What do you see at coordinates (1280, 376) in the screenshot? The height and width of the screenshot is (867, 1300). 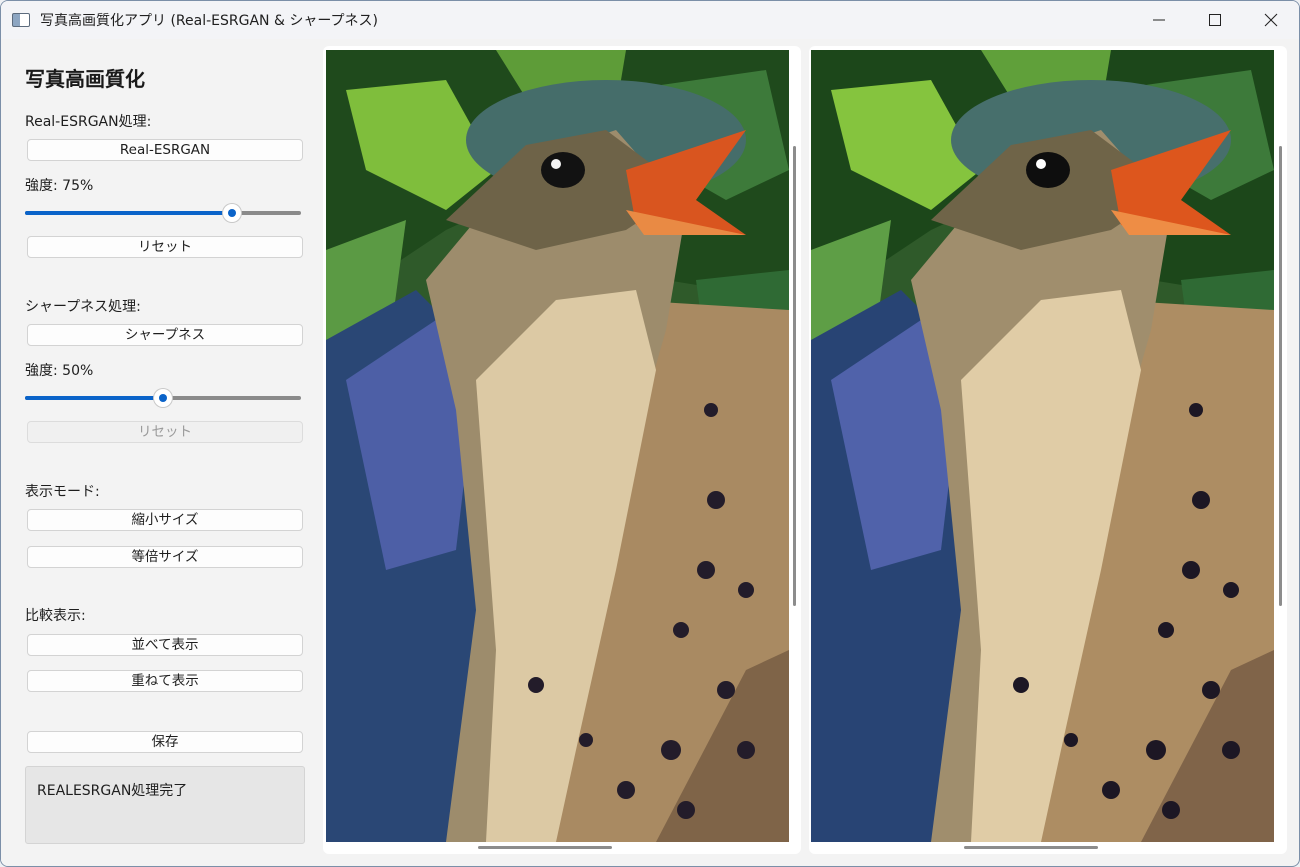 I see `enhanced-vertical-scrollbar` at bounding box center [1280, 376].